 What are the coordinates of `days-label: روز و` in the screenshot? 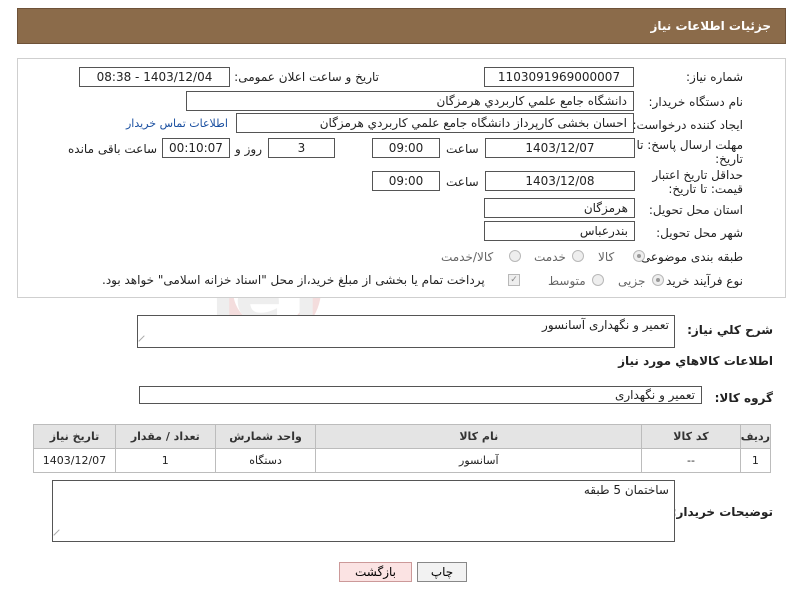 It's located at (248, 149).